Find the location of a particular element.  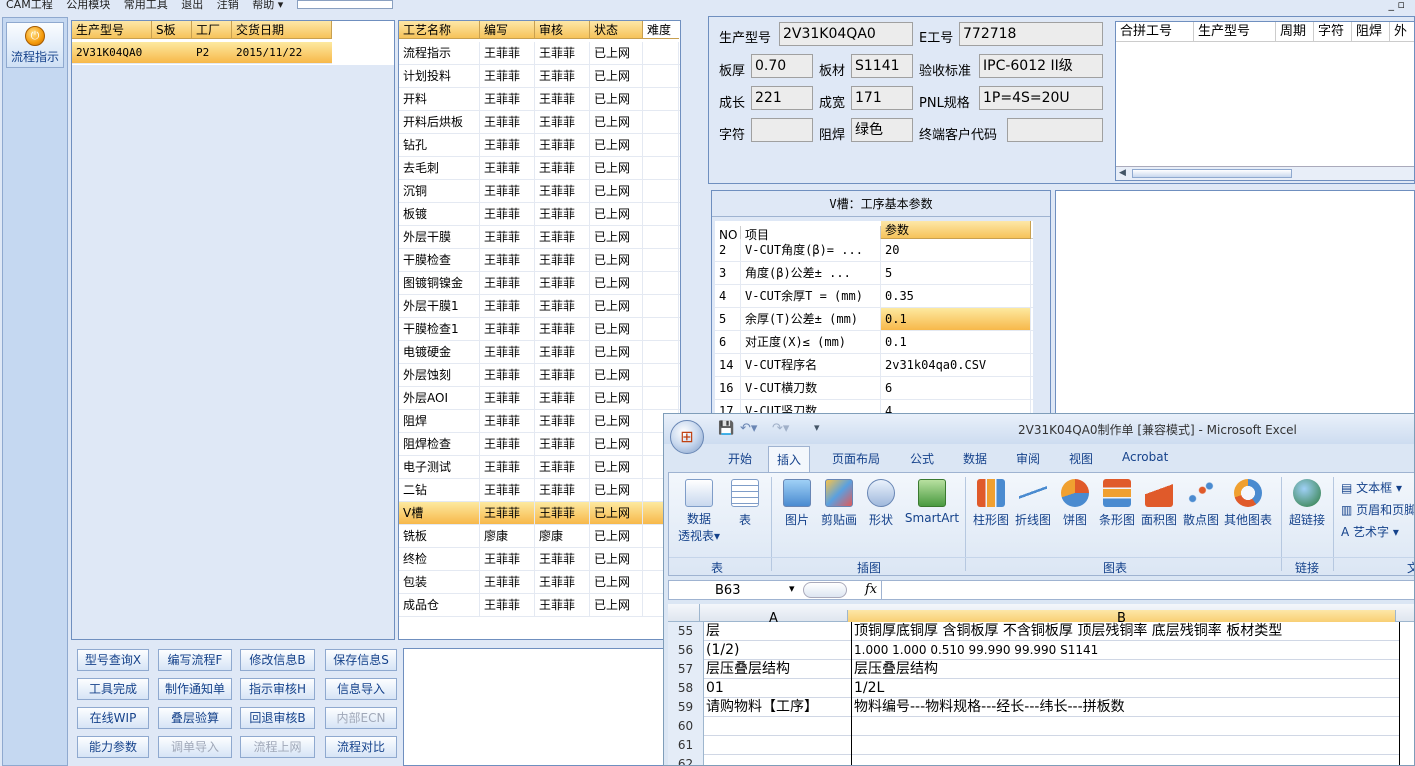

cell-a: 请购物料【工序】 is located at coordinates (778, 707).